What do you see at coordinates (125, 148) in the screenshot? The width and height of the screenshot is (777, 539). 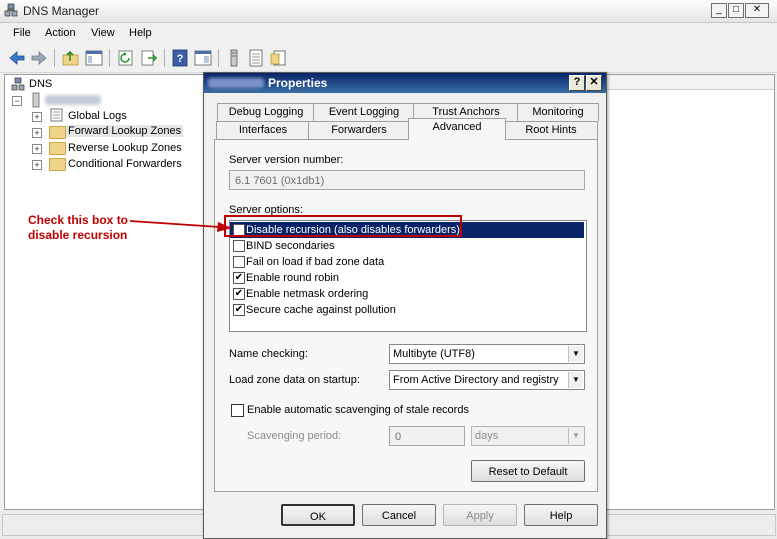 I see `tree-item-reverse-lookup-zones: Reverse Lookup Zones` at bounding box center [125, 148].